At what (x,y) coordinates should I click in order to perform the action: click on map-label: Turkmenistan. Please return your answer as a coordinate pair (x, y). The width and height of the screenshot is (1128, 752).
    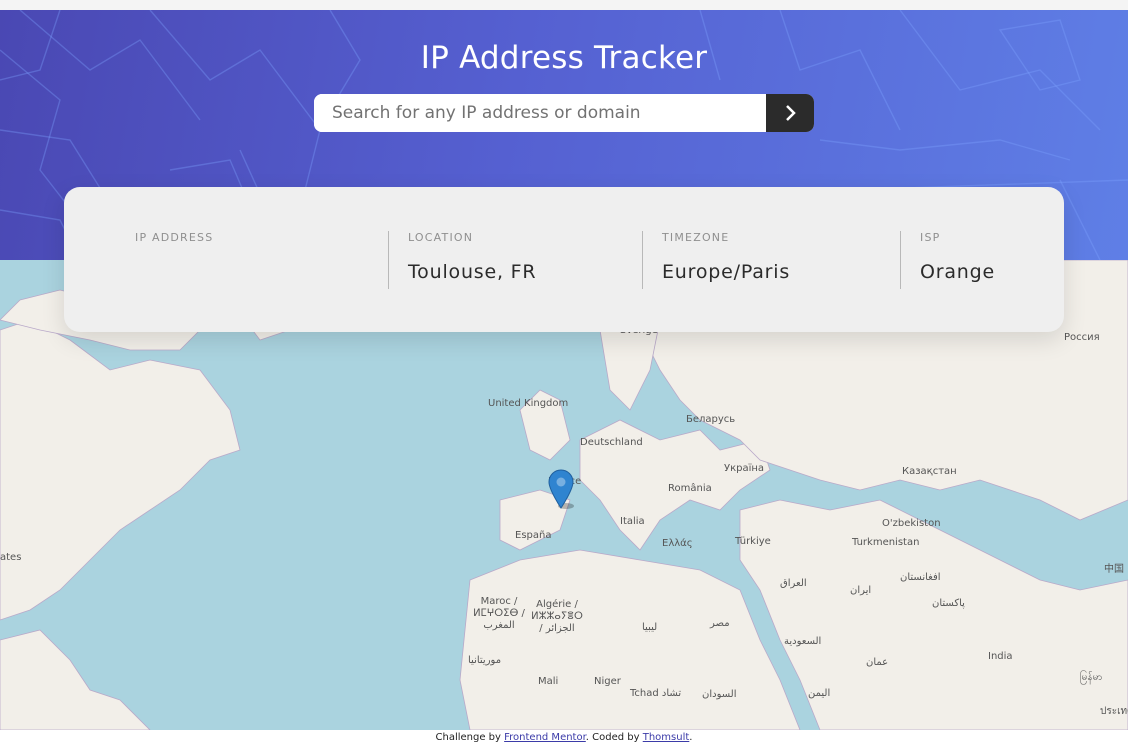
    Looking at the image, I should click on (886, 542).